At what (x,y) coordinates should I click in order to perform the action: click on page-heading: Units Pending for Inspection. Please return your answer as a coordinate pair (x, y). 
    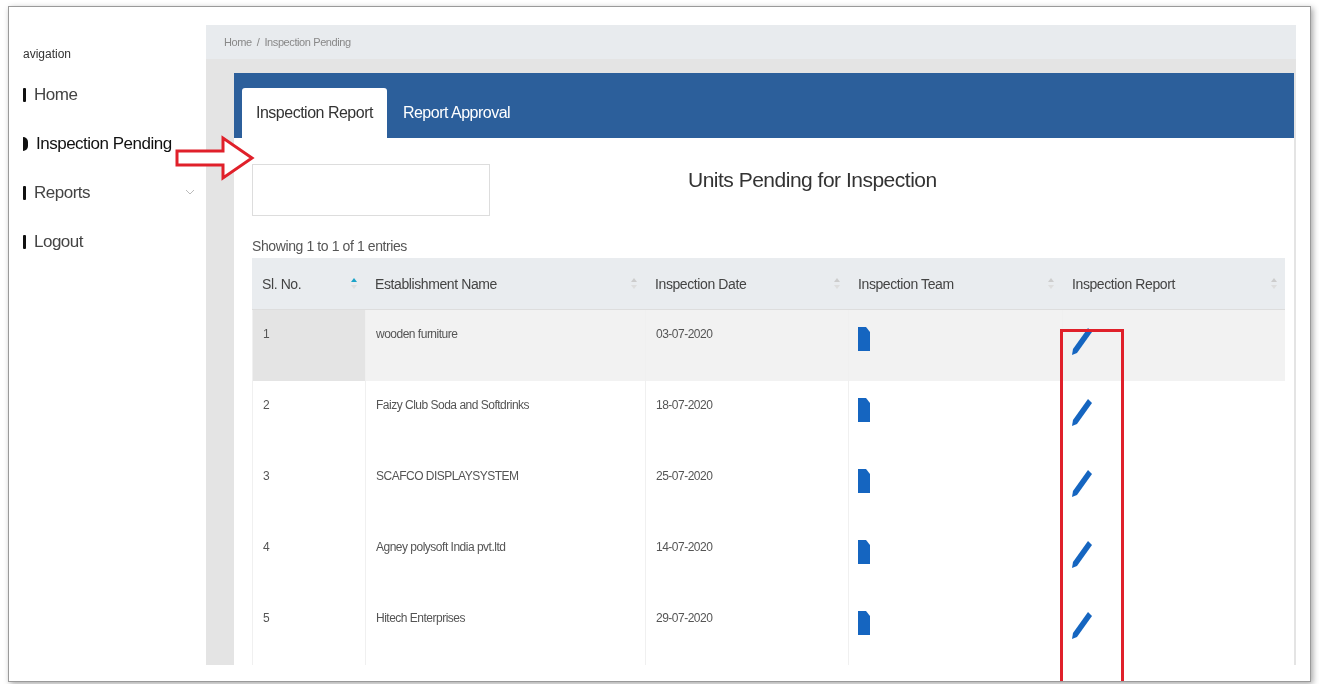
    Looking at the image, I should click on (812, 180).